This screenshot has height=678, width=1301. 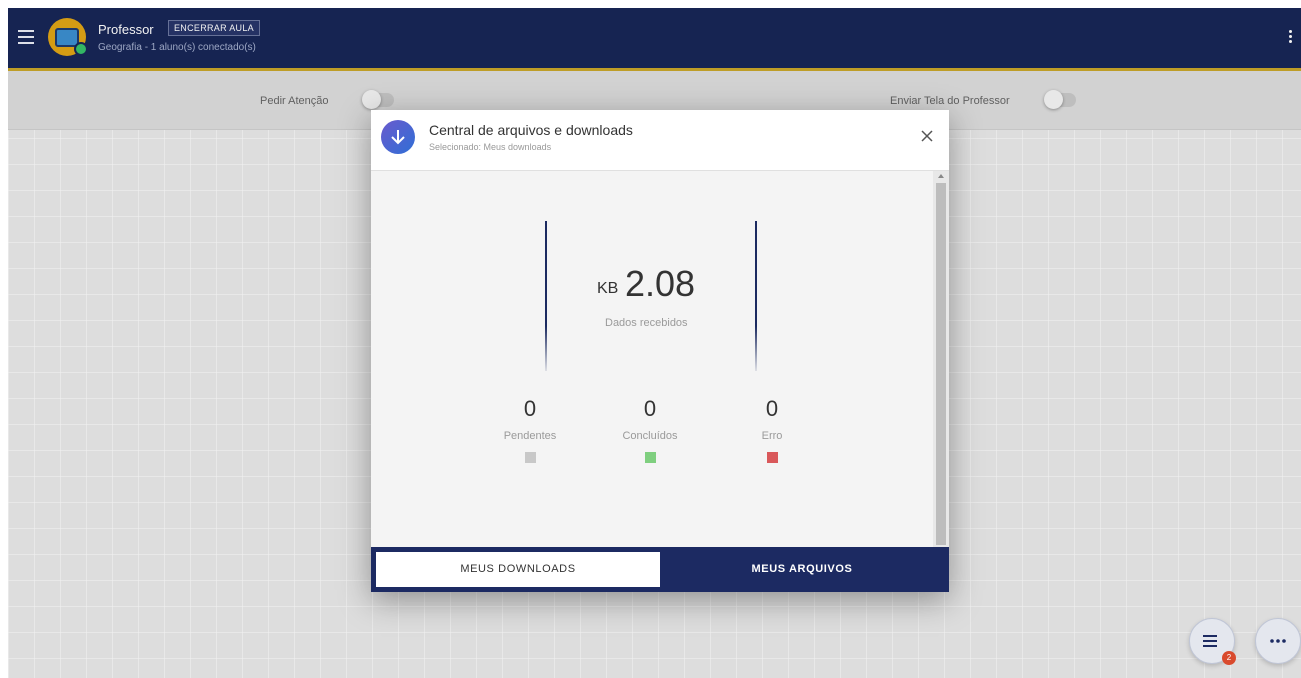 What do you see at coordinates (772, 457) in the screenshot?
I see `error-color-square` at bounding box center [772, 457].